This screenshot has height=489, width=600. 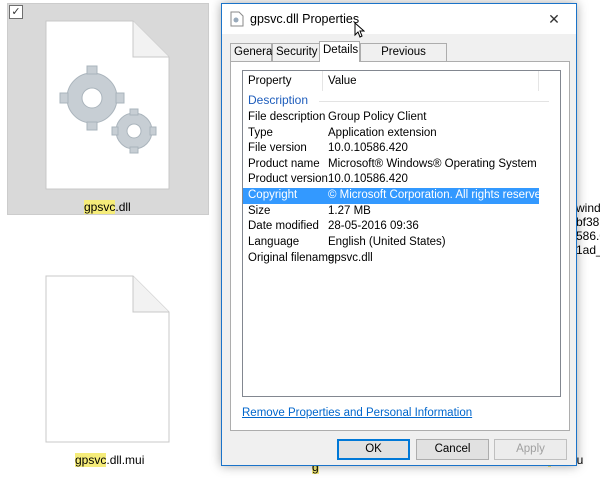 I want to click on column-header-property: Property, so click(x=269, y=81).